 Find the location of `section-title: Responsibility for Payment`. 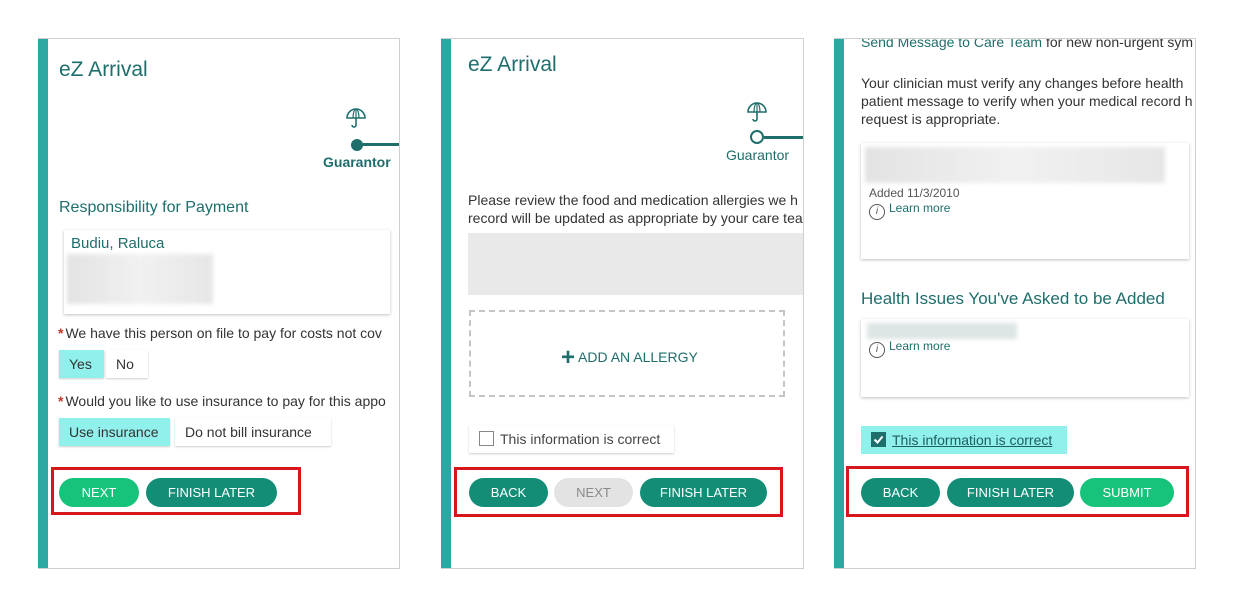

section-title: Responsibility for Payment is located at coordinates (154, 207).